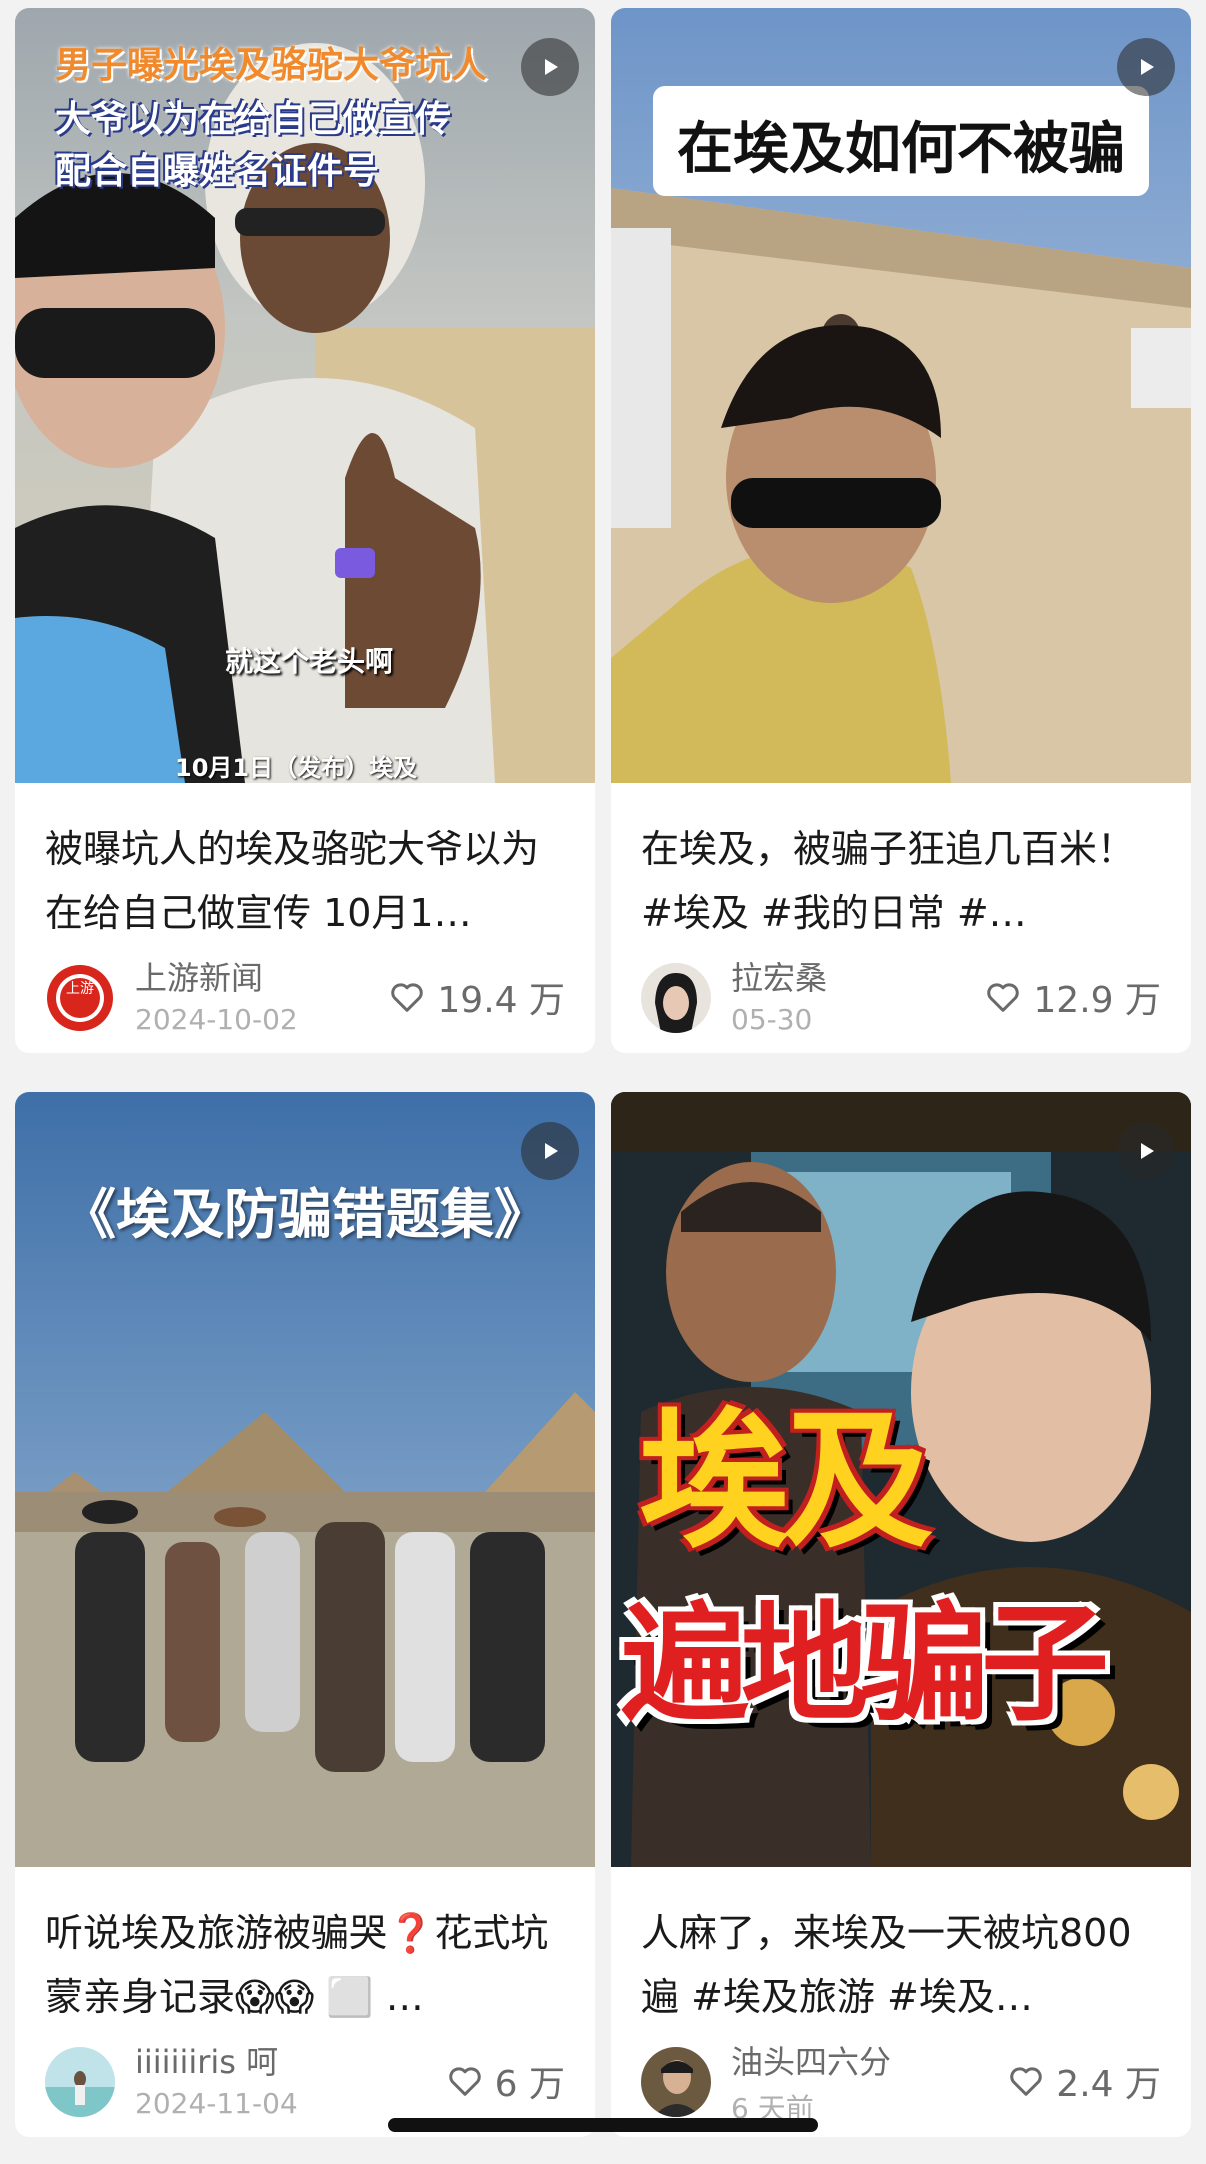  I want to click on post-date: 2024-11-04, so click(216, 2103).